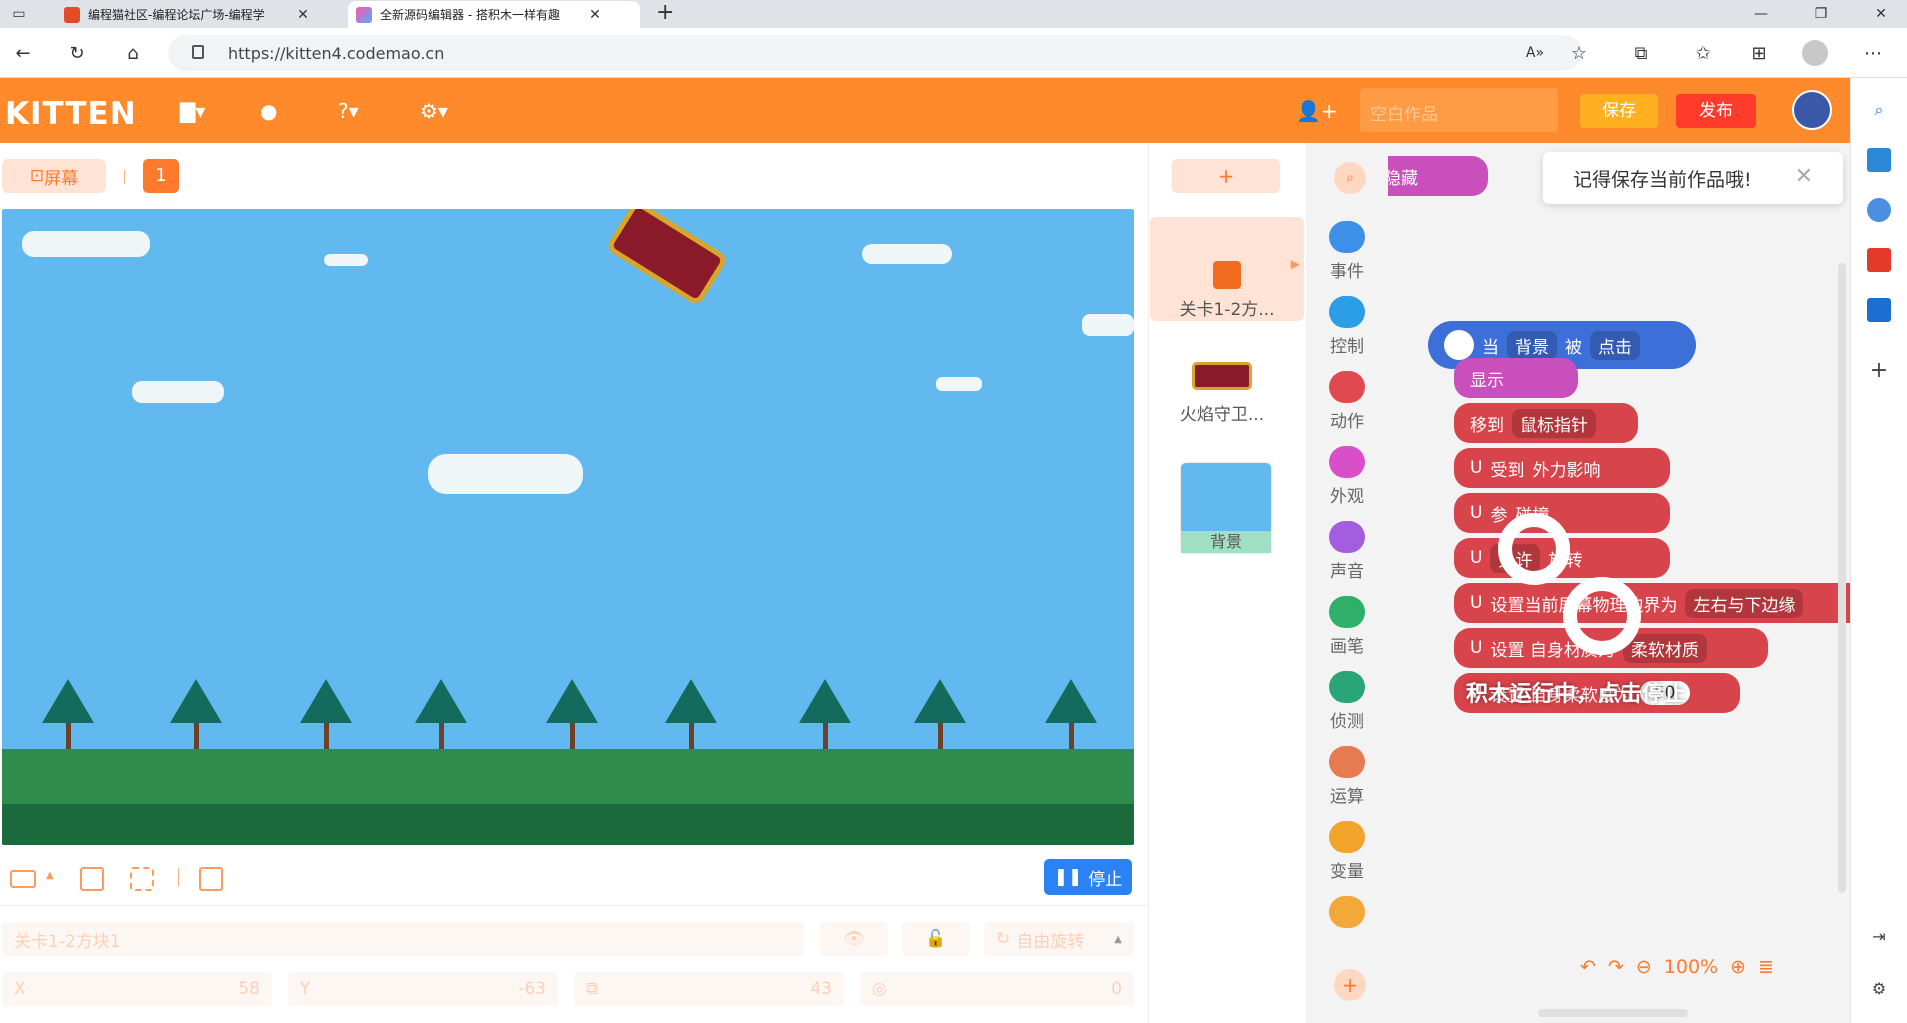 The width and height of the screenshot is (1907, 1023). What do you see at coordinates (1347, 401) in the screenshot?
I see `category-motion: 动作` at bounding box center [1347, 401].